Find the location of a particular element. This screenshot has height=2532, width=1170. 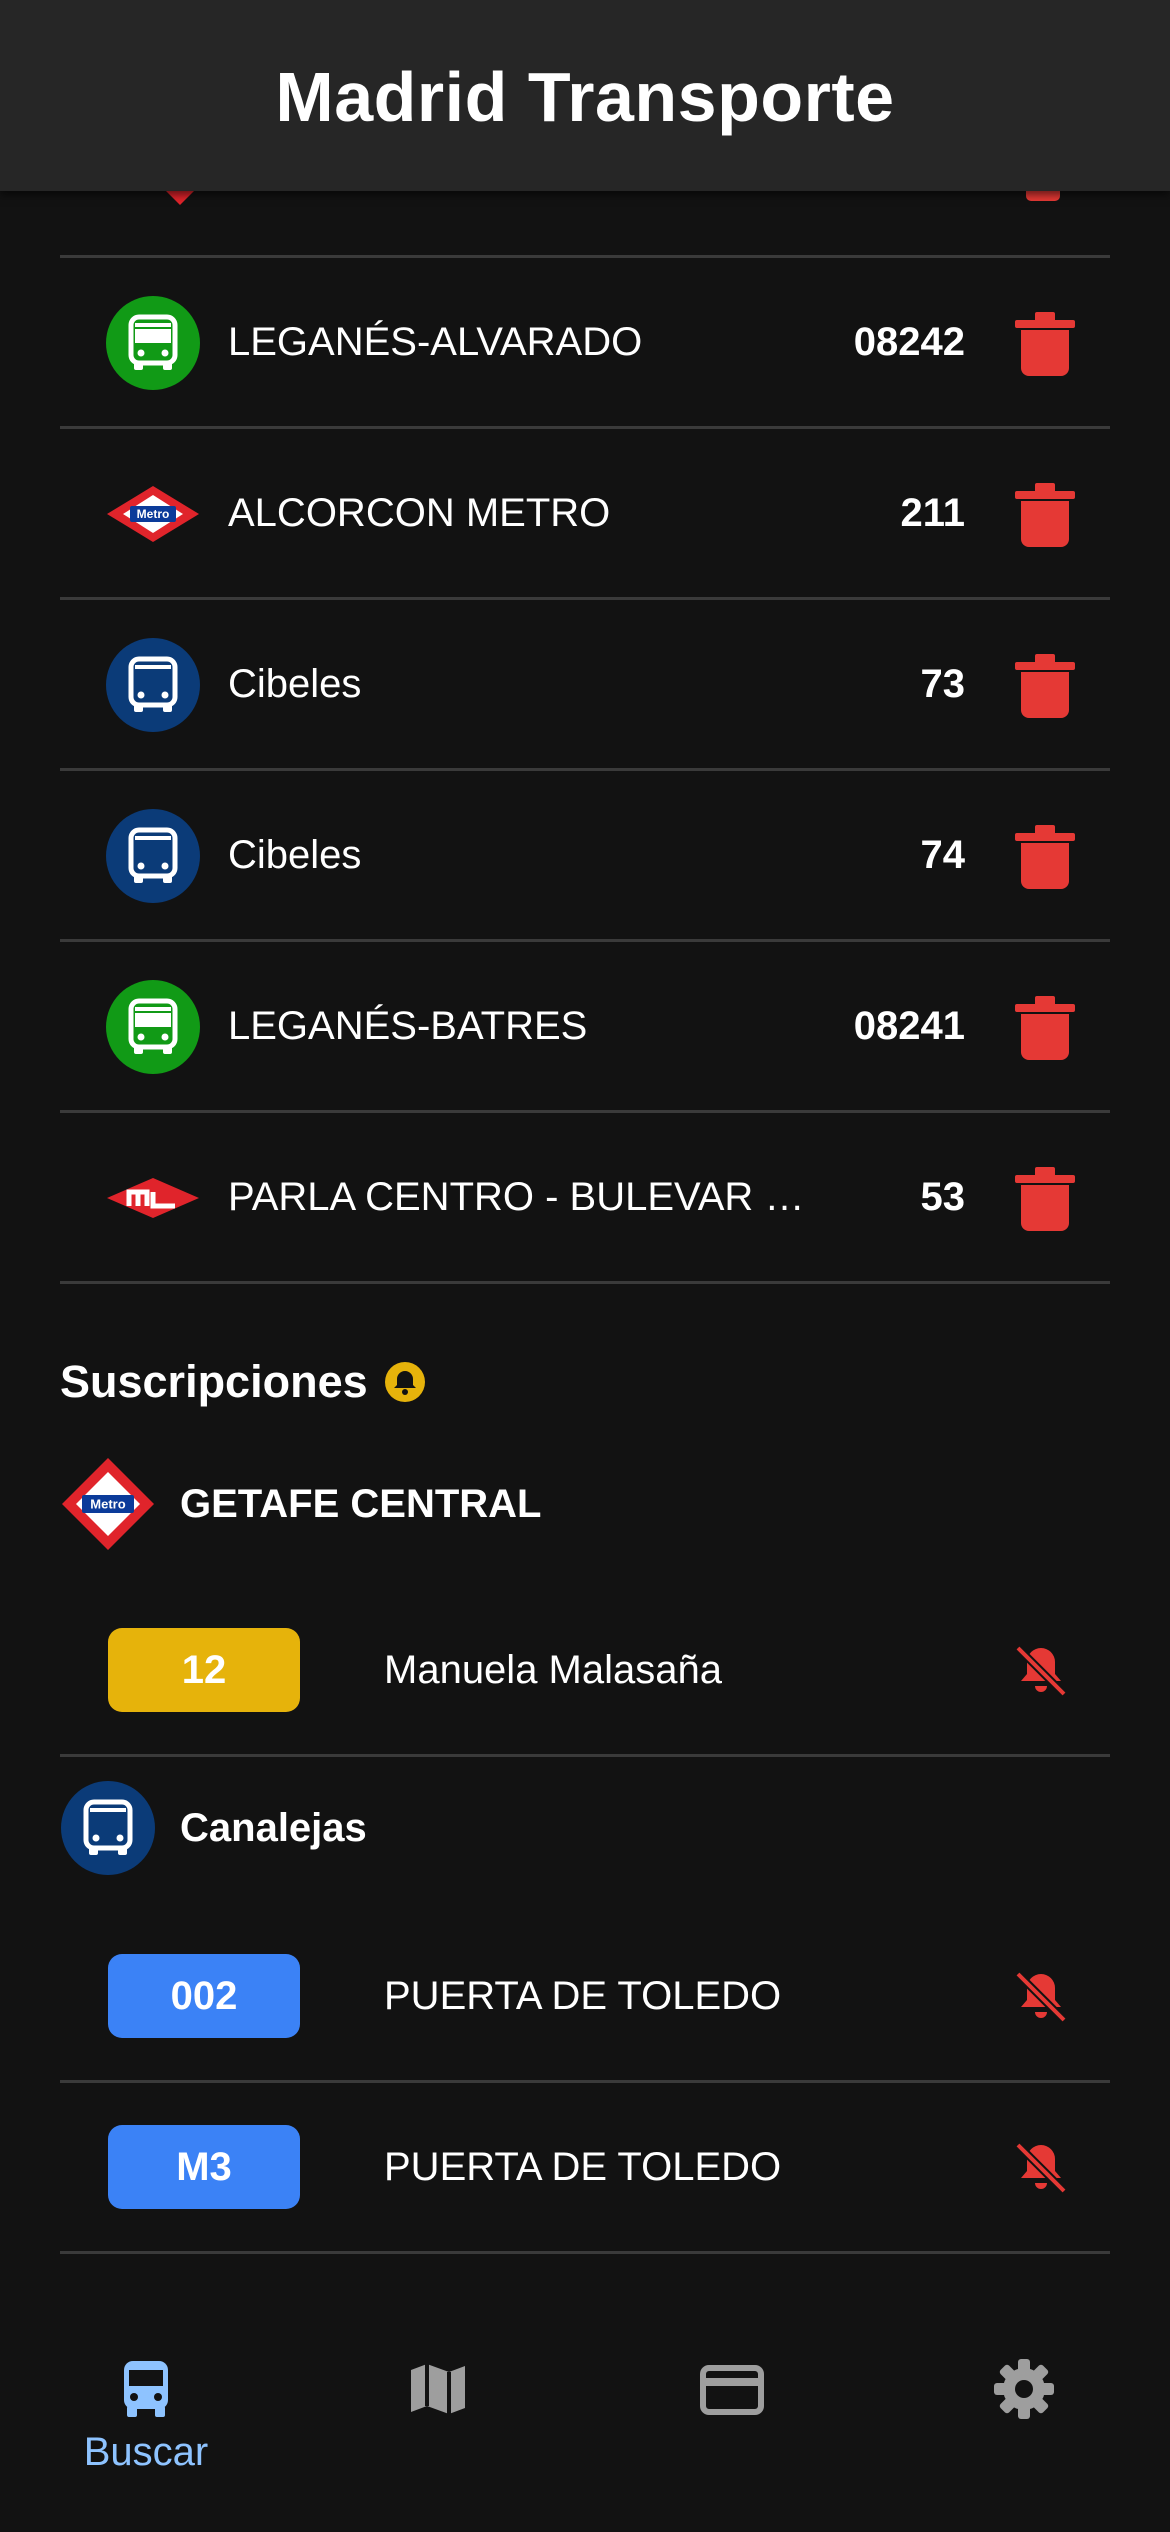

favorite-row: PARLA CENTRO - BULEVAR NO… 53 is located at coordinates (585, 1198).